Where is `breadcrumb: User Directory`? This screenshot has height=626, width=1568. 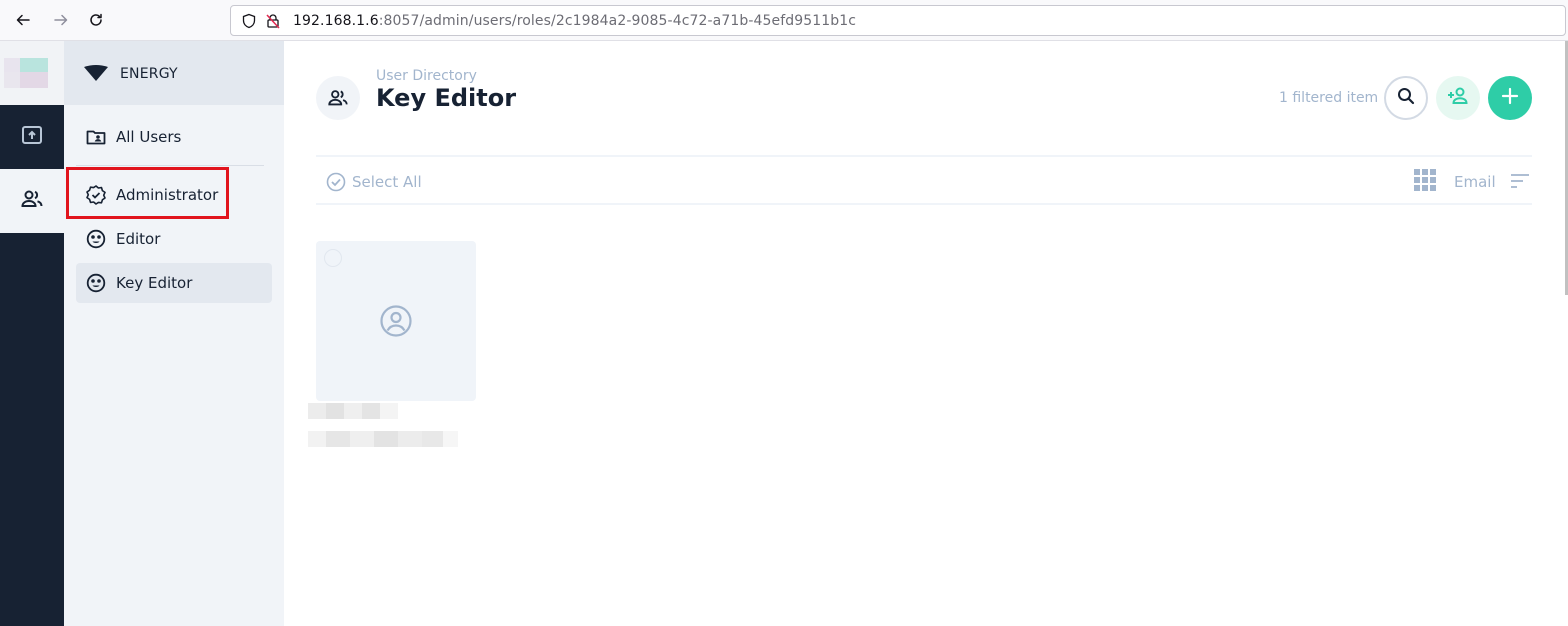
breadcrumb: User Directory is located at coordinates (426, 76).